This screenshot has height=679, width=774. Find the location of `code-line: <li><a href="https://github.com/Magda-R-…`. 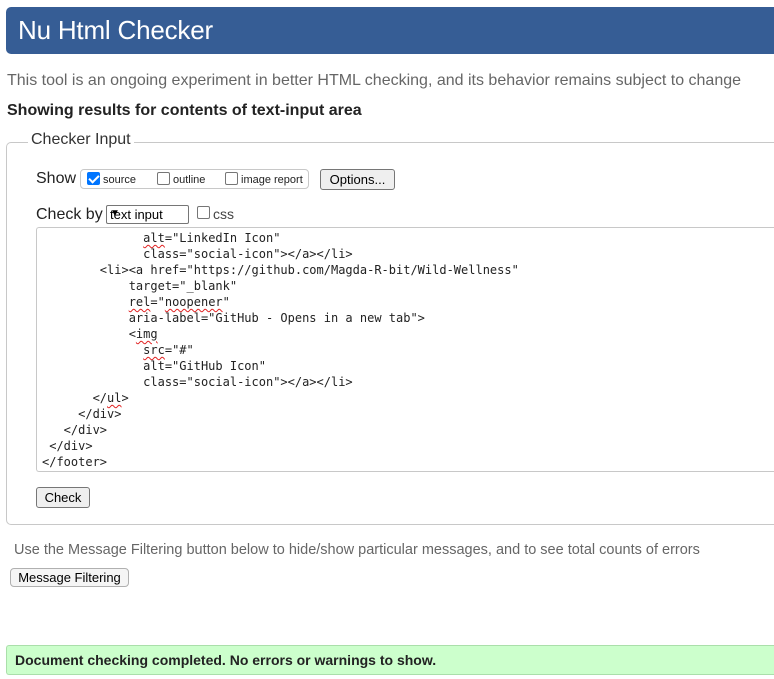

code-line: <li><a href="https://github.com/Magda-R-… is located at coordinates (280, 270).